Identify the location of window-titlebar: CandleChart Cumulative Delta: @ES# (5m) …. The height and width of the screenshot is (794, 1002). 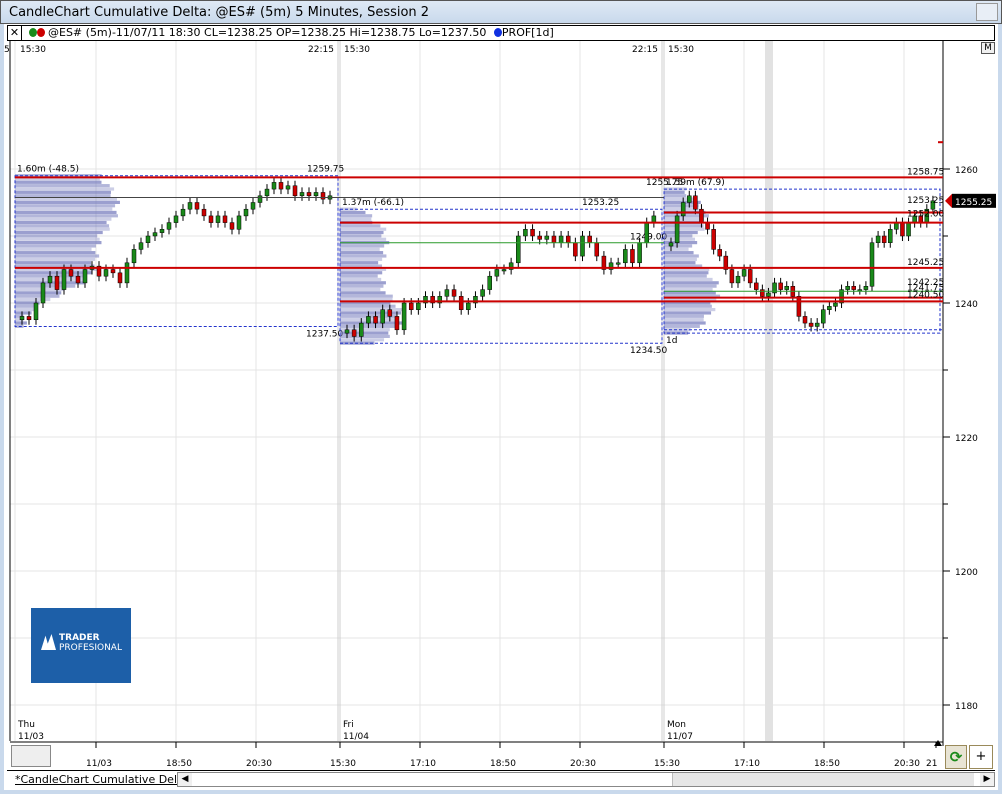
(501, 12).